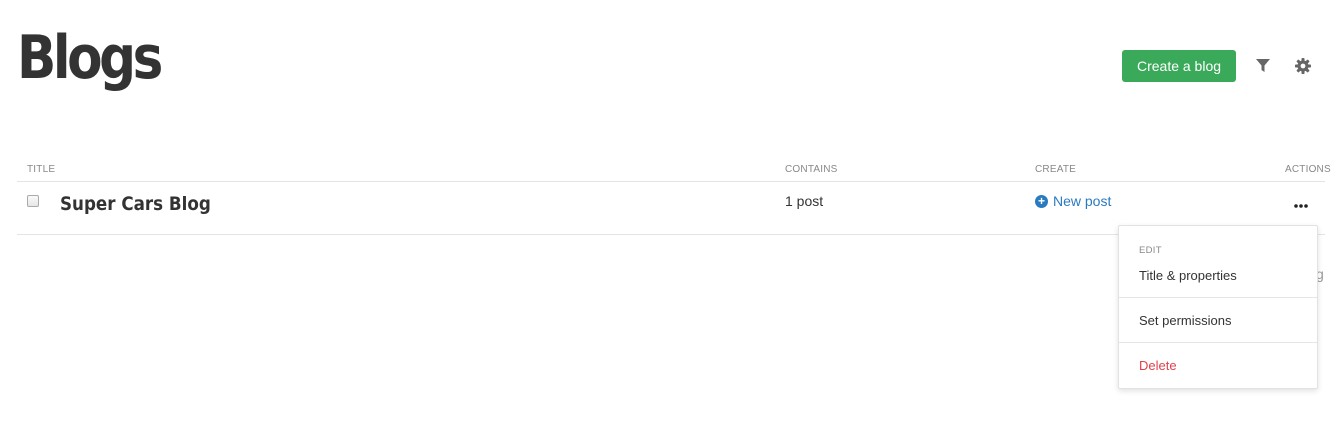 The width and height of the screenshot is (1337, 428). Describe the element at coordinates (1150, 250) in the screenshot. I see `menu-section-edit: EDIT` at that location.